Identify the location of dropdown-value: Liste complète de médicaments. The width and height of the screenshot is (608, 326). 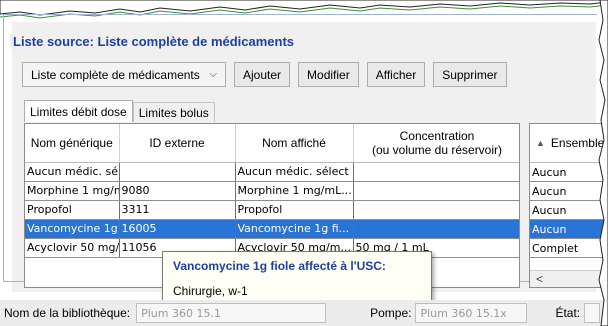
(115, 74).